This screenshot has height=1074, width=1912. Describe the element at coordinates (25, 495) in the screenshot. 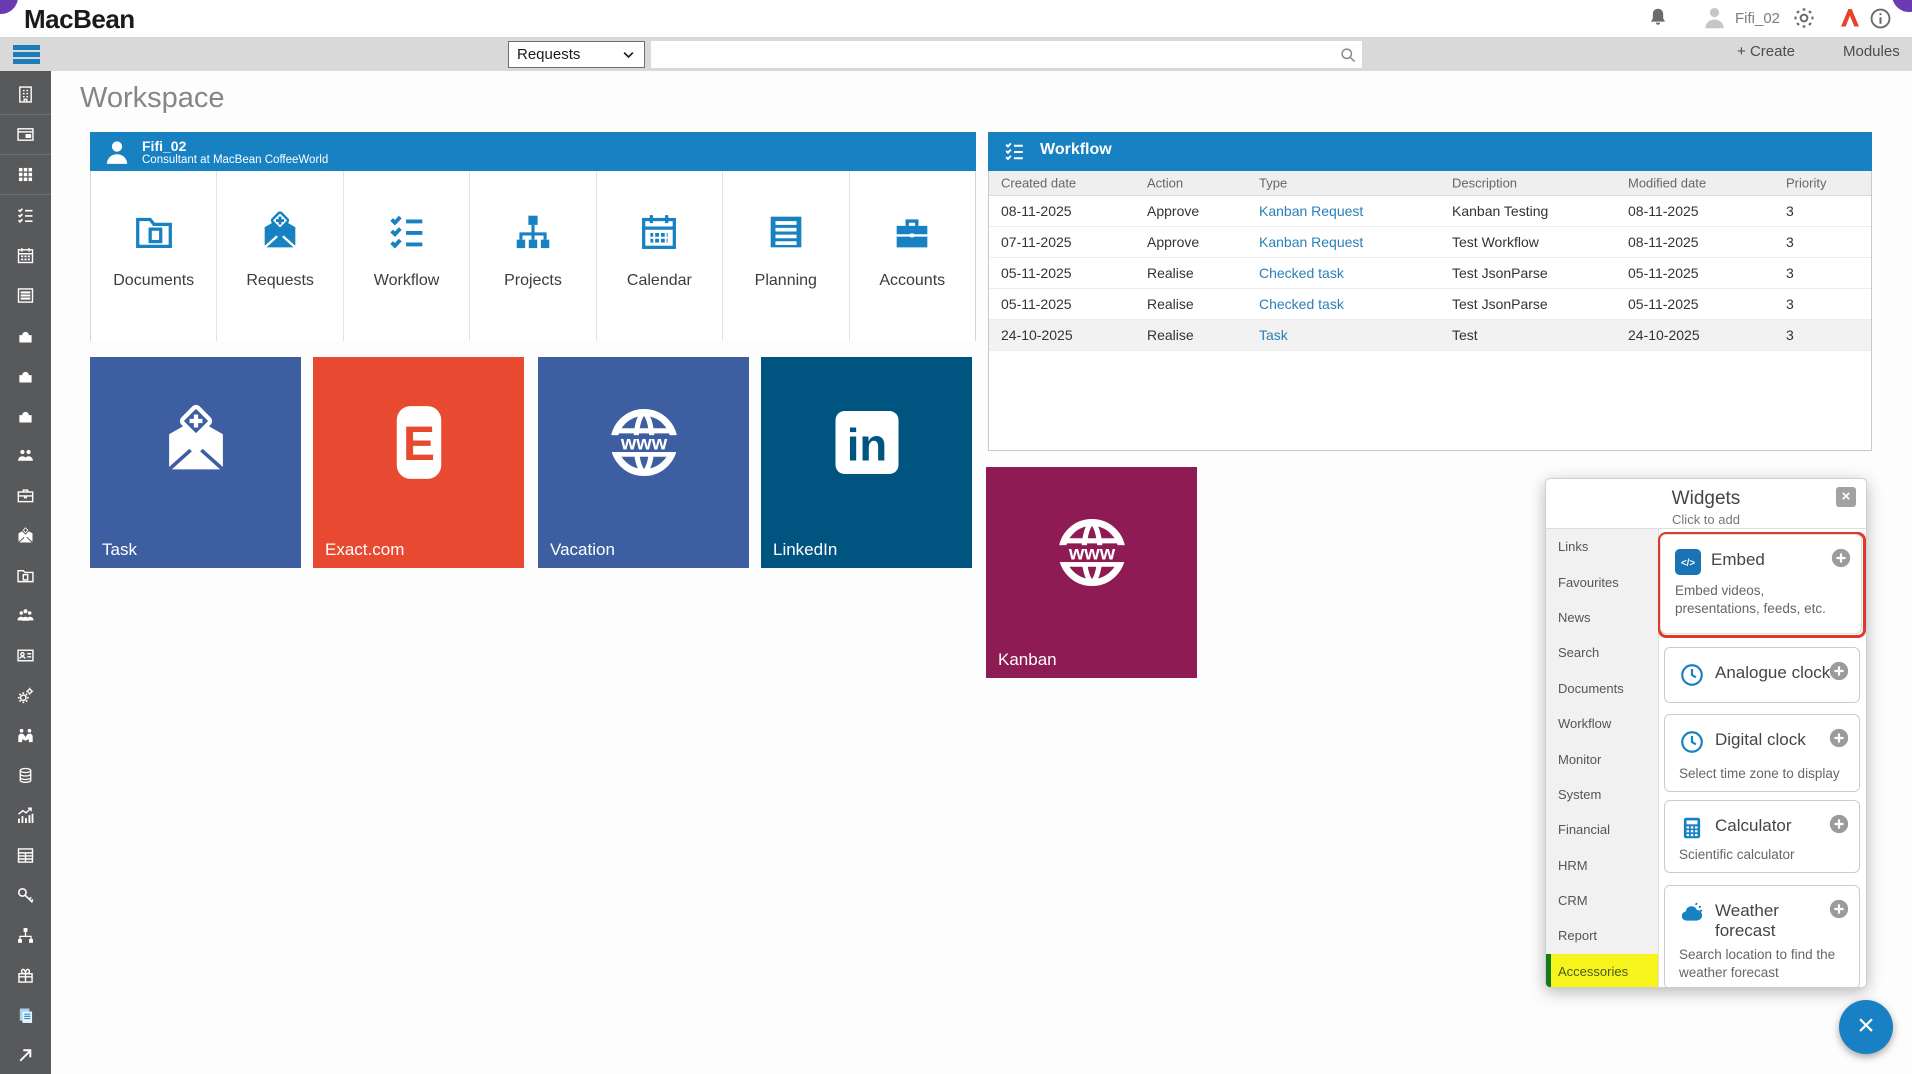

I see `sidebar-item-organisation-briefcase-icon` at that location.